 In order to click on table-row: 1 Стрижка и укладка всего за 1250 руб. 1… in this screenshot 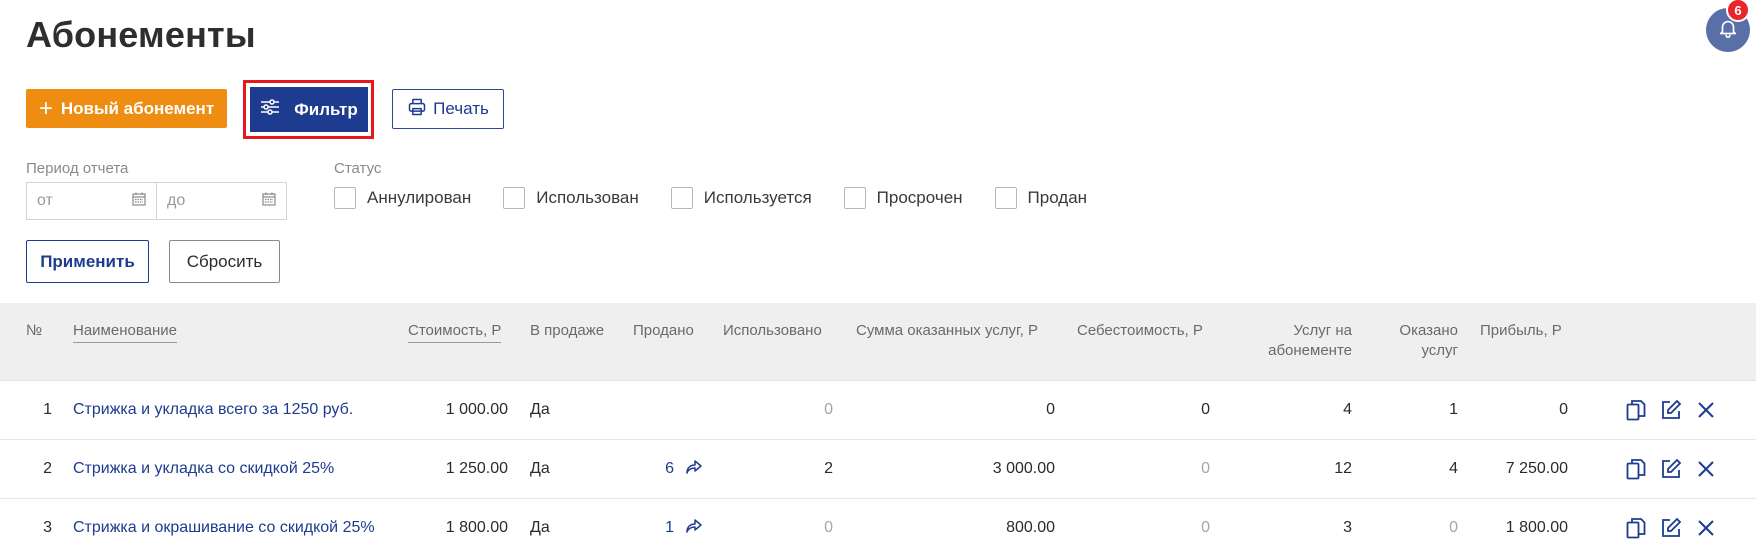, I will do `click(878, 410)`.